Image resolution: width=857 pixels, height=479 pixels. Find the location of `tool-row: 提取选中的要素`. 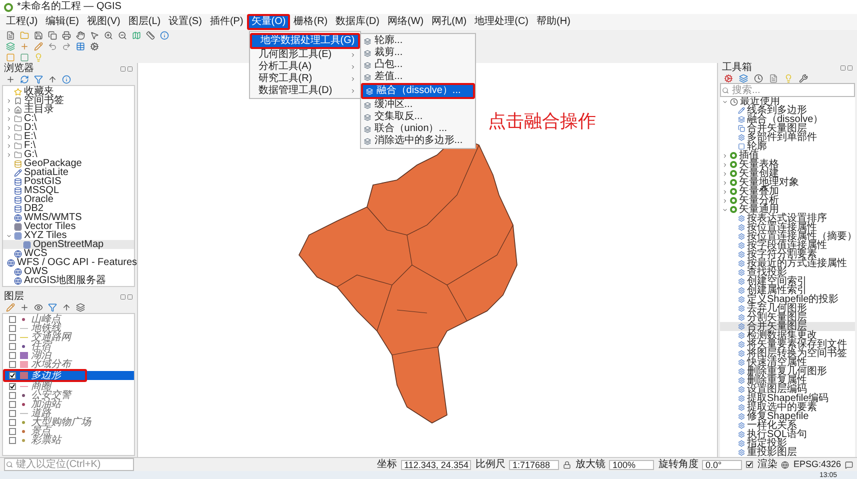

tool-row: 提取选中的要素 is located at coordinates (787, 407).